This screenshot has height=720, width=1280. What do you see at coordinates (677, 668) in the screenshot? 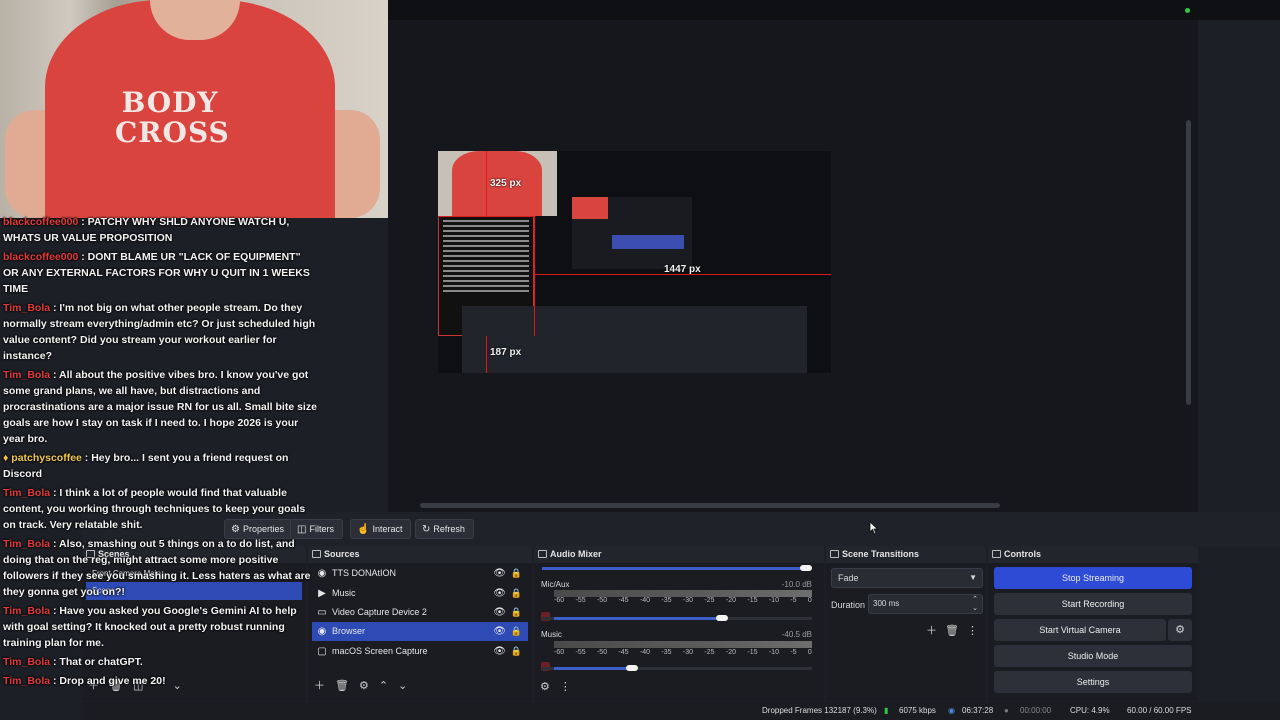
I see `music-volume-slider` at bounding box center [677, 668].